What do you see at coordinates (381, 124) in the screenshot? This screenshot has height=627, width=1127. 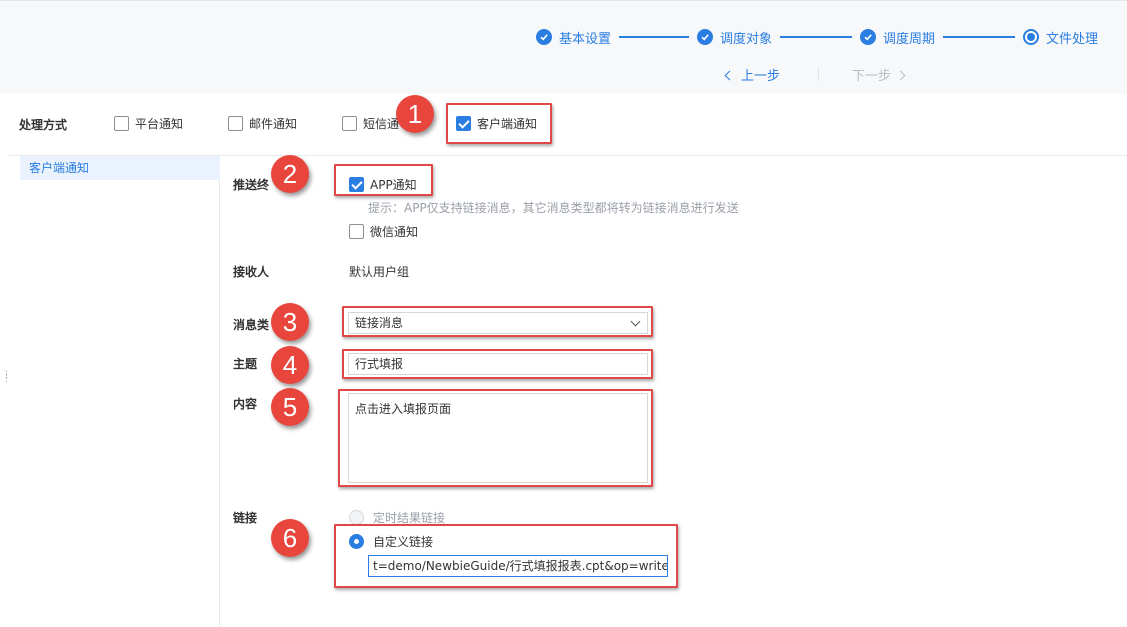 I see `checkbox-label: 短信通` at bounding box center [381, 124].